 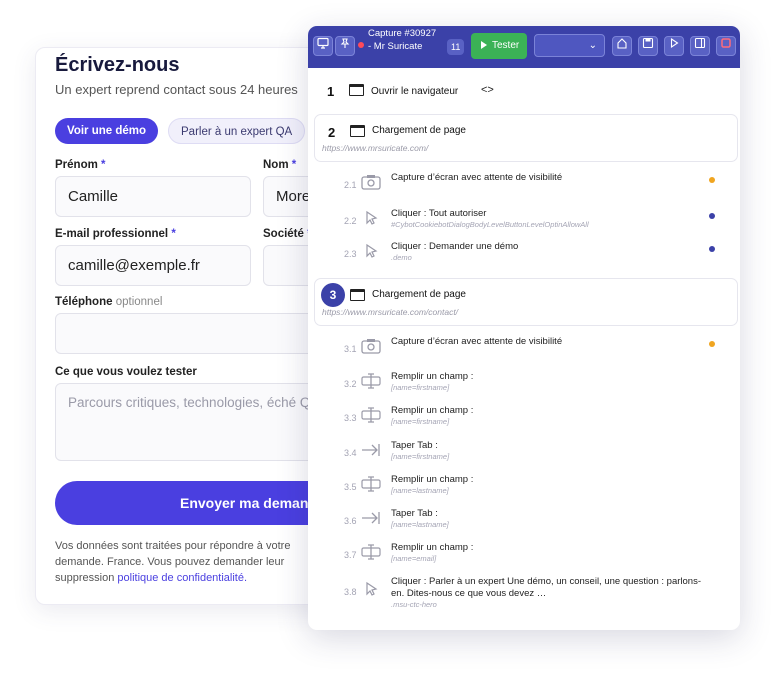 What do you see at coordinates (350, 453) in the screenshot?
I see `step-number: 3.4` at bounding box center [350, 453].